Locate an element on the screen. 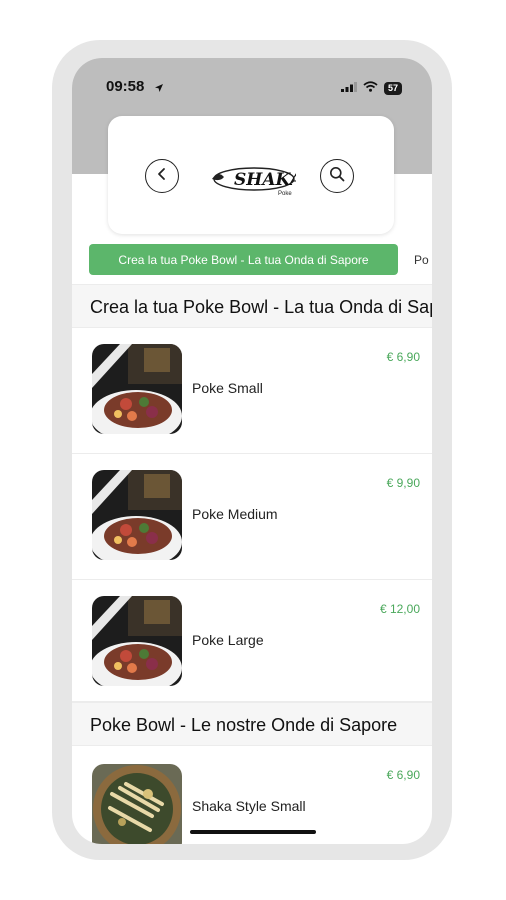 This screenshot has width=506, height=900. status-time: 09:58 is located at coordinates (125, 86).